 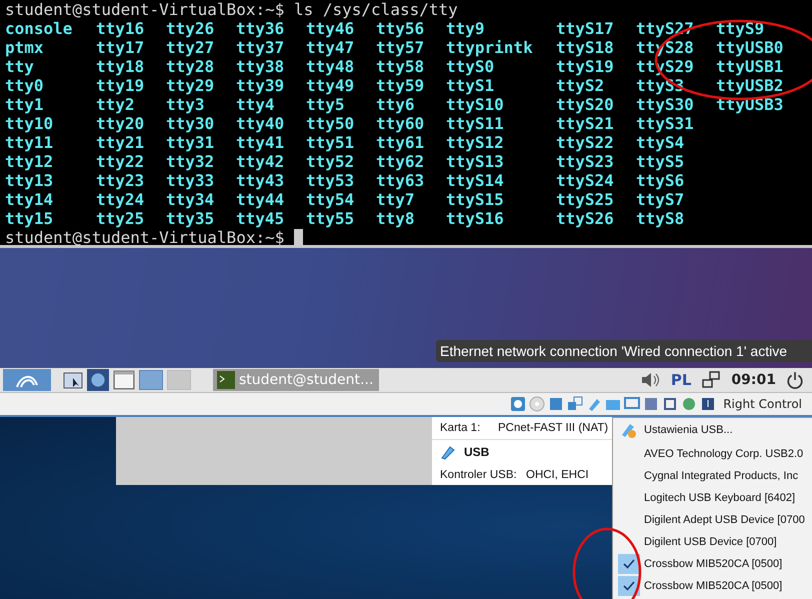 What do you see at coordinates (585, 123) in the screenshot?
I see `tty-device-name: ttyS21` at bounding box center [585, 123].